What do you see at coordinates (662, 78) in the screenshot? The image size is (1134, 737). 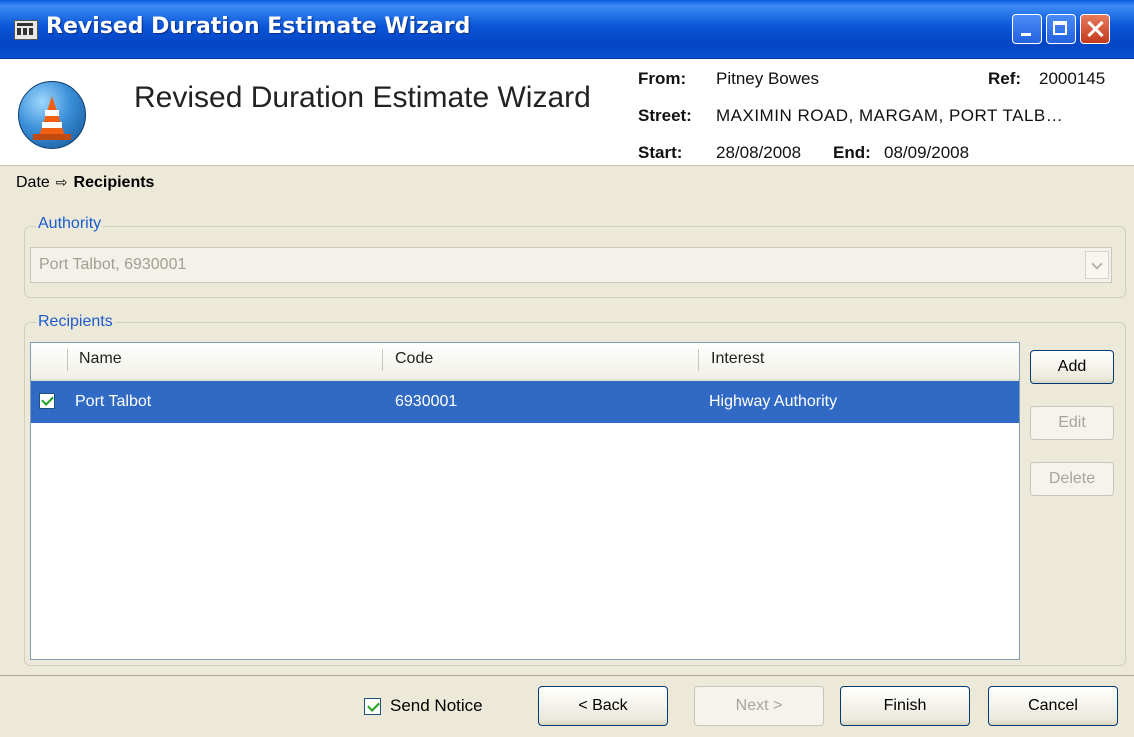 I see `from-label: From:` at bounding box center [662, 78].